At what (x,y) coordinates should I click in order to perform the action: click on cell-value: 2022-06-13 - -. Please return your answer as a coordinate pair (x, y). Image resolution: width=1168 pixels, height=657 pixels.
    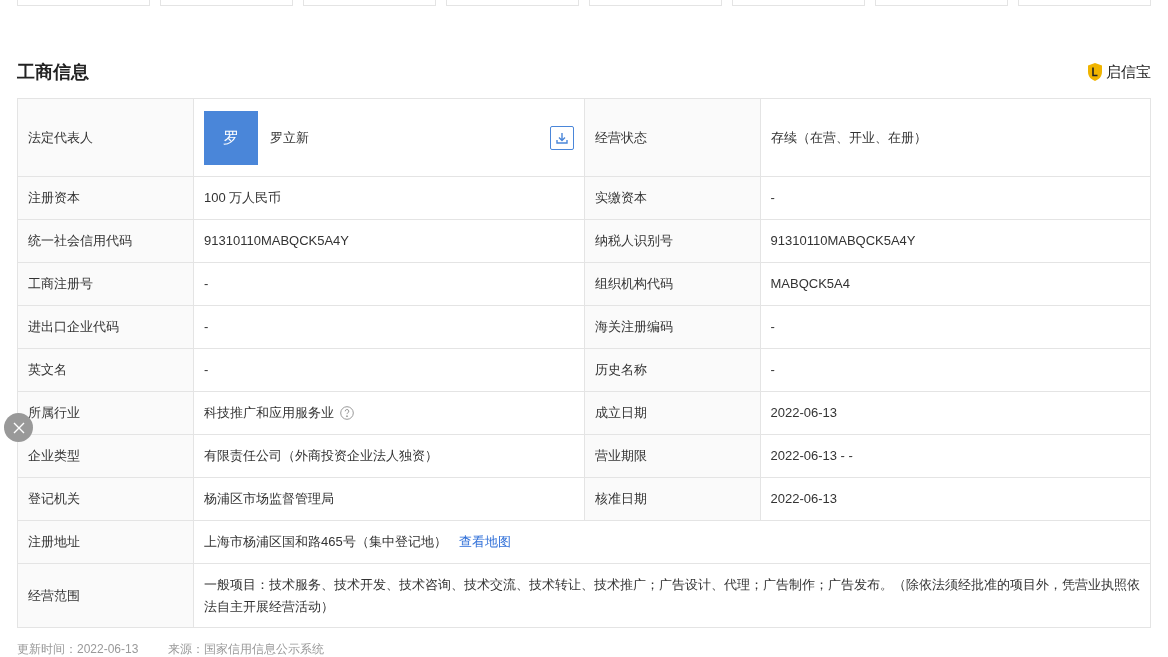
    Looking at the image, I should click on (811, 455).